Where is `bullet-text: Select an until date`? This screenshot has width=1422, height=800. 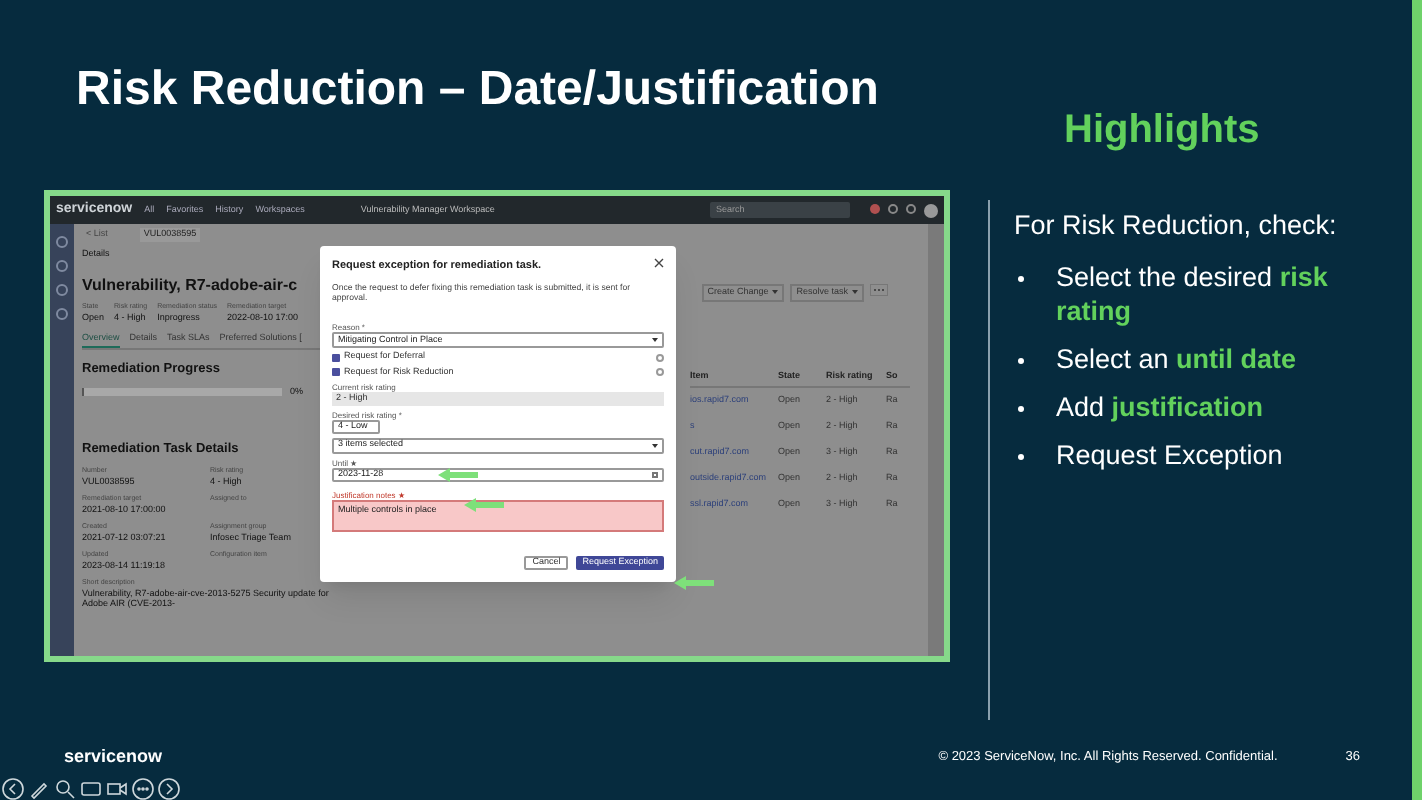
bullet-text: Select an until date is located at coordinates (1177, 359).